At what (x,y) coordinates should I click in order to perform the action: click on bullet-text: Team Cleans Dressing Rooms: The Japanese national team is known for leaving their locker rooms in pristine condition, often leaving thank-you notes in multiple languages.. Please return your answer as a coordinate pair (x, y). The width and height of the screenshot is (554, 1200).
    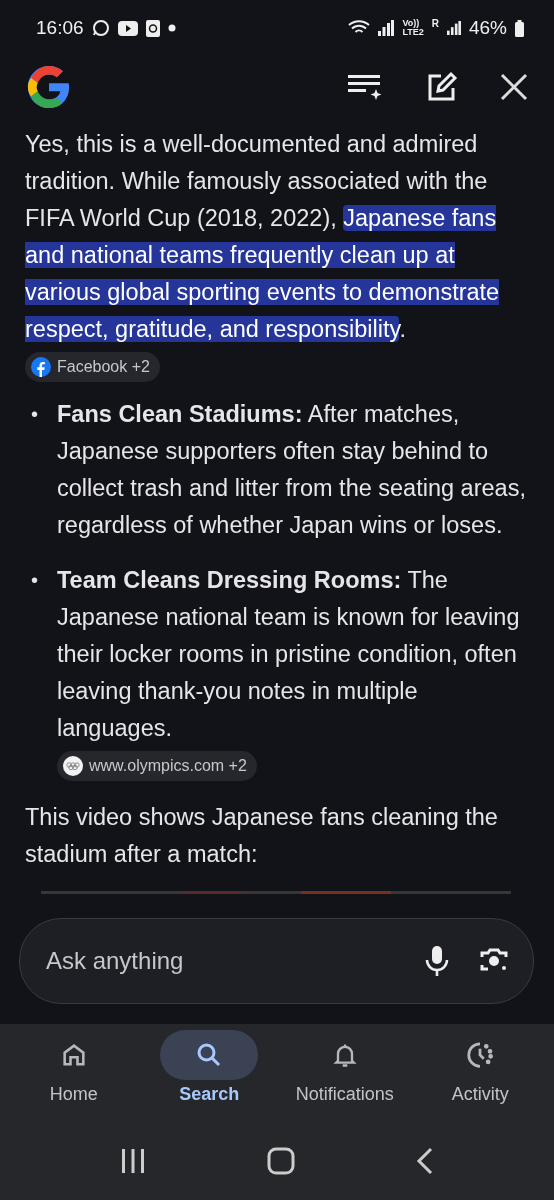
    Looking at the image, I should click on (288, 654).